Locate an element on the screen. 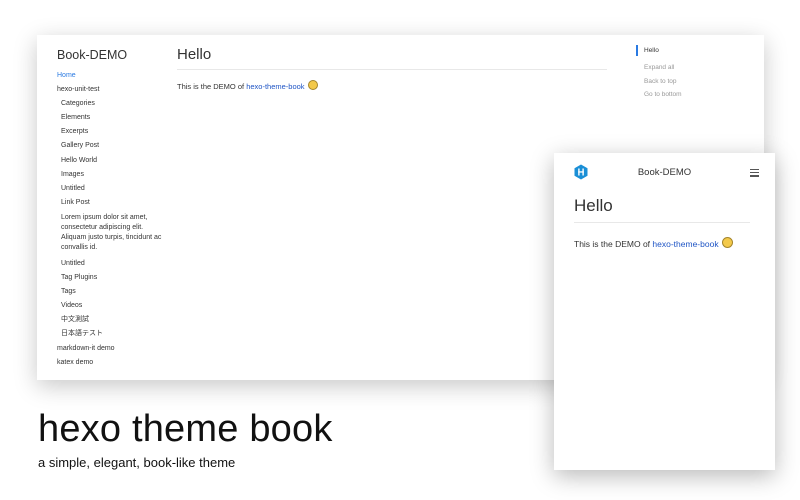  sidebar-item: Tags is located at coordinates (111, 292).